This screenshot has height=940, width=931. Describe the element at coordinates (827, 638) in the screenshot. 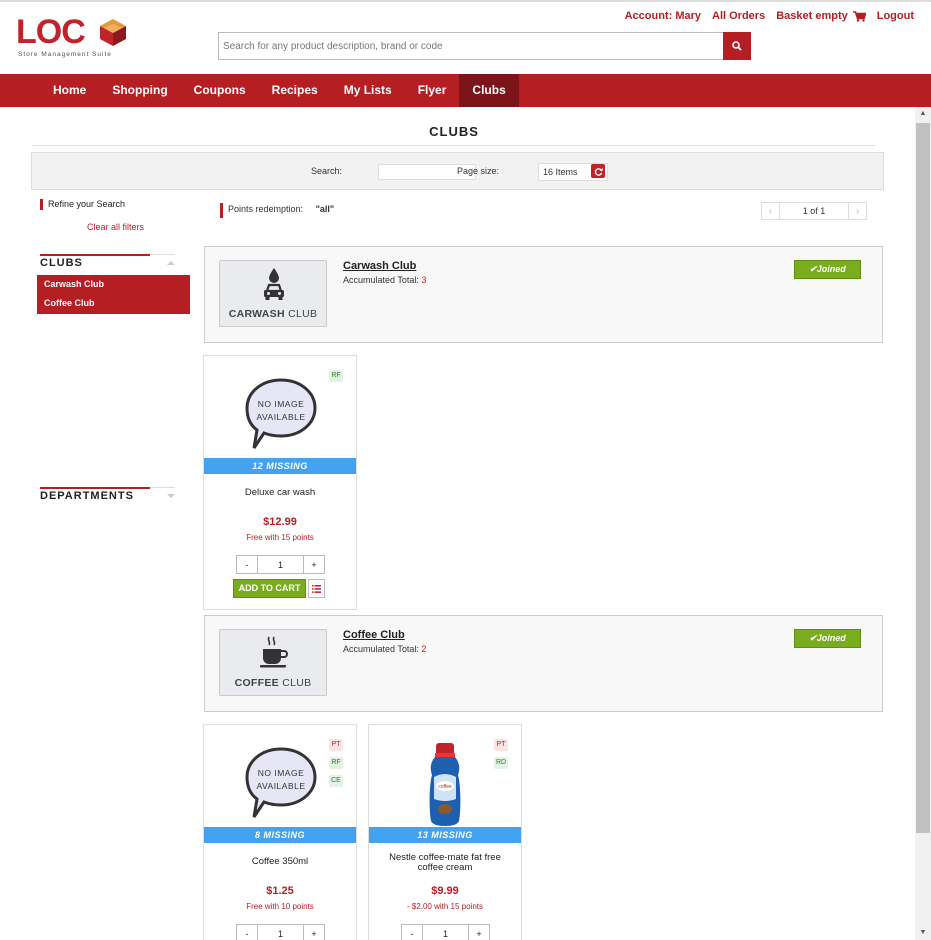

I see `joined-button-coffee: ✔Joined` at that location.